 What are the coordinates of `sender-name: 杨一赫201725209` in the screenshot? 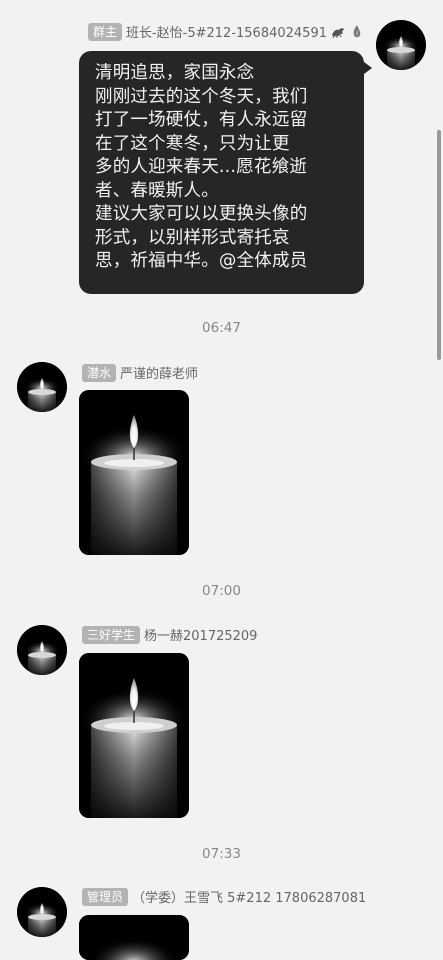 It's located at (200, 634).